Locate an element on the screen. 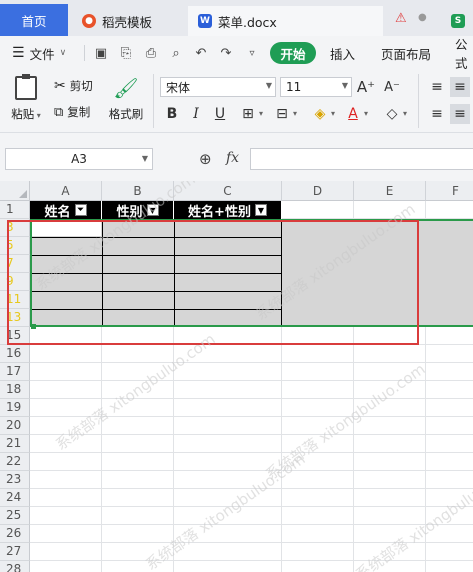 The height and width of the screenshot is (572, 473). tab-spreadsheet: S is located at coordinates (460, 21).